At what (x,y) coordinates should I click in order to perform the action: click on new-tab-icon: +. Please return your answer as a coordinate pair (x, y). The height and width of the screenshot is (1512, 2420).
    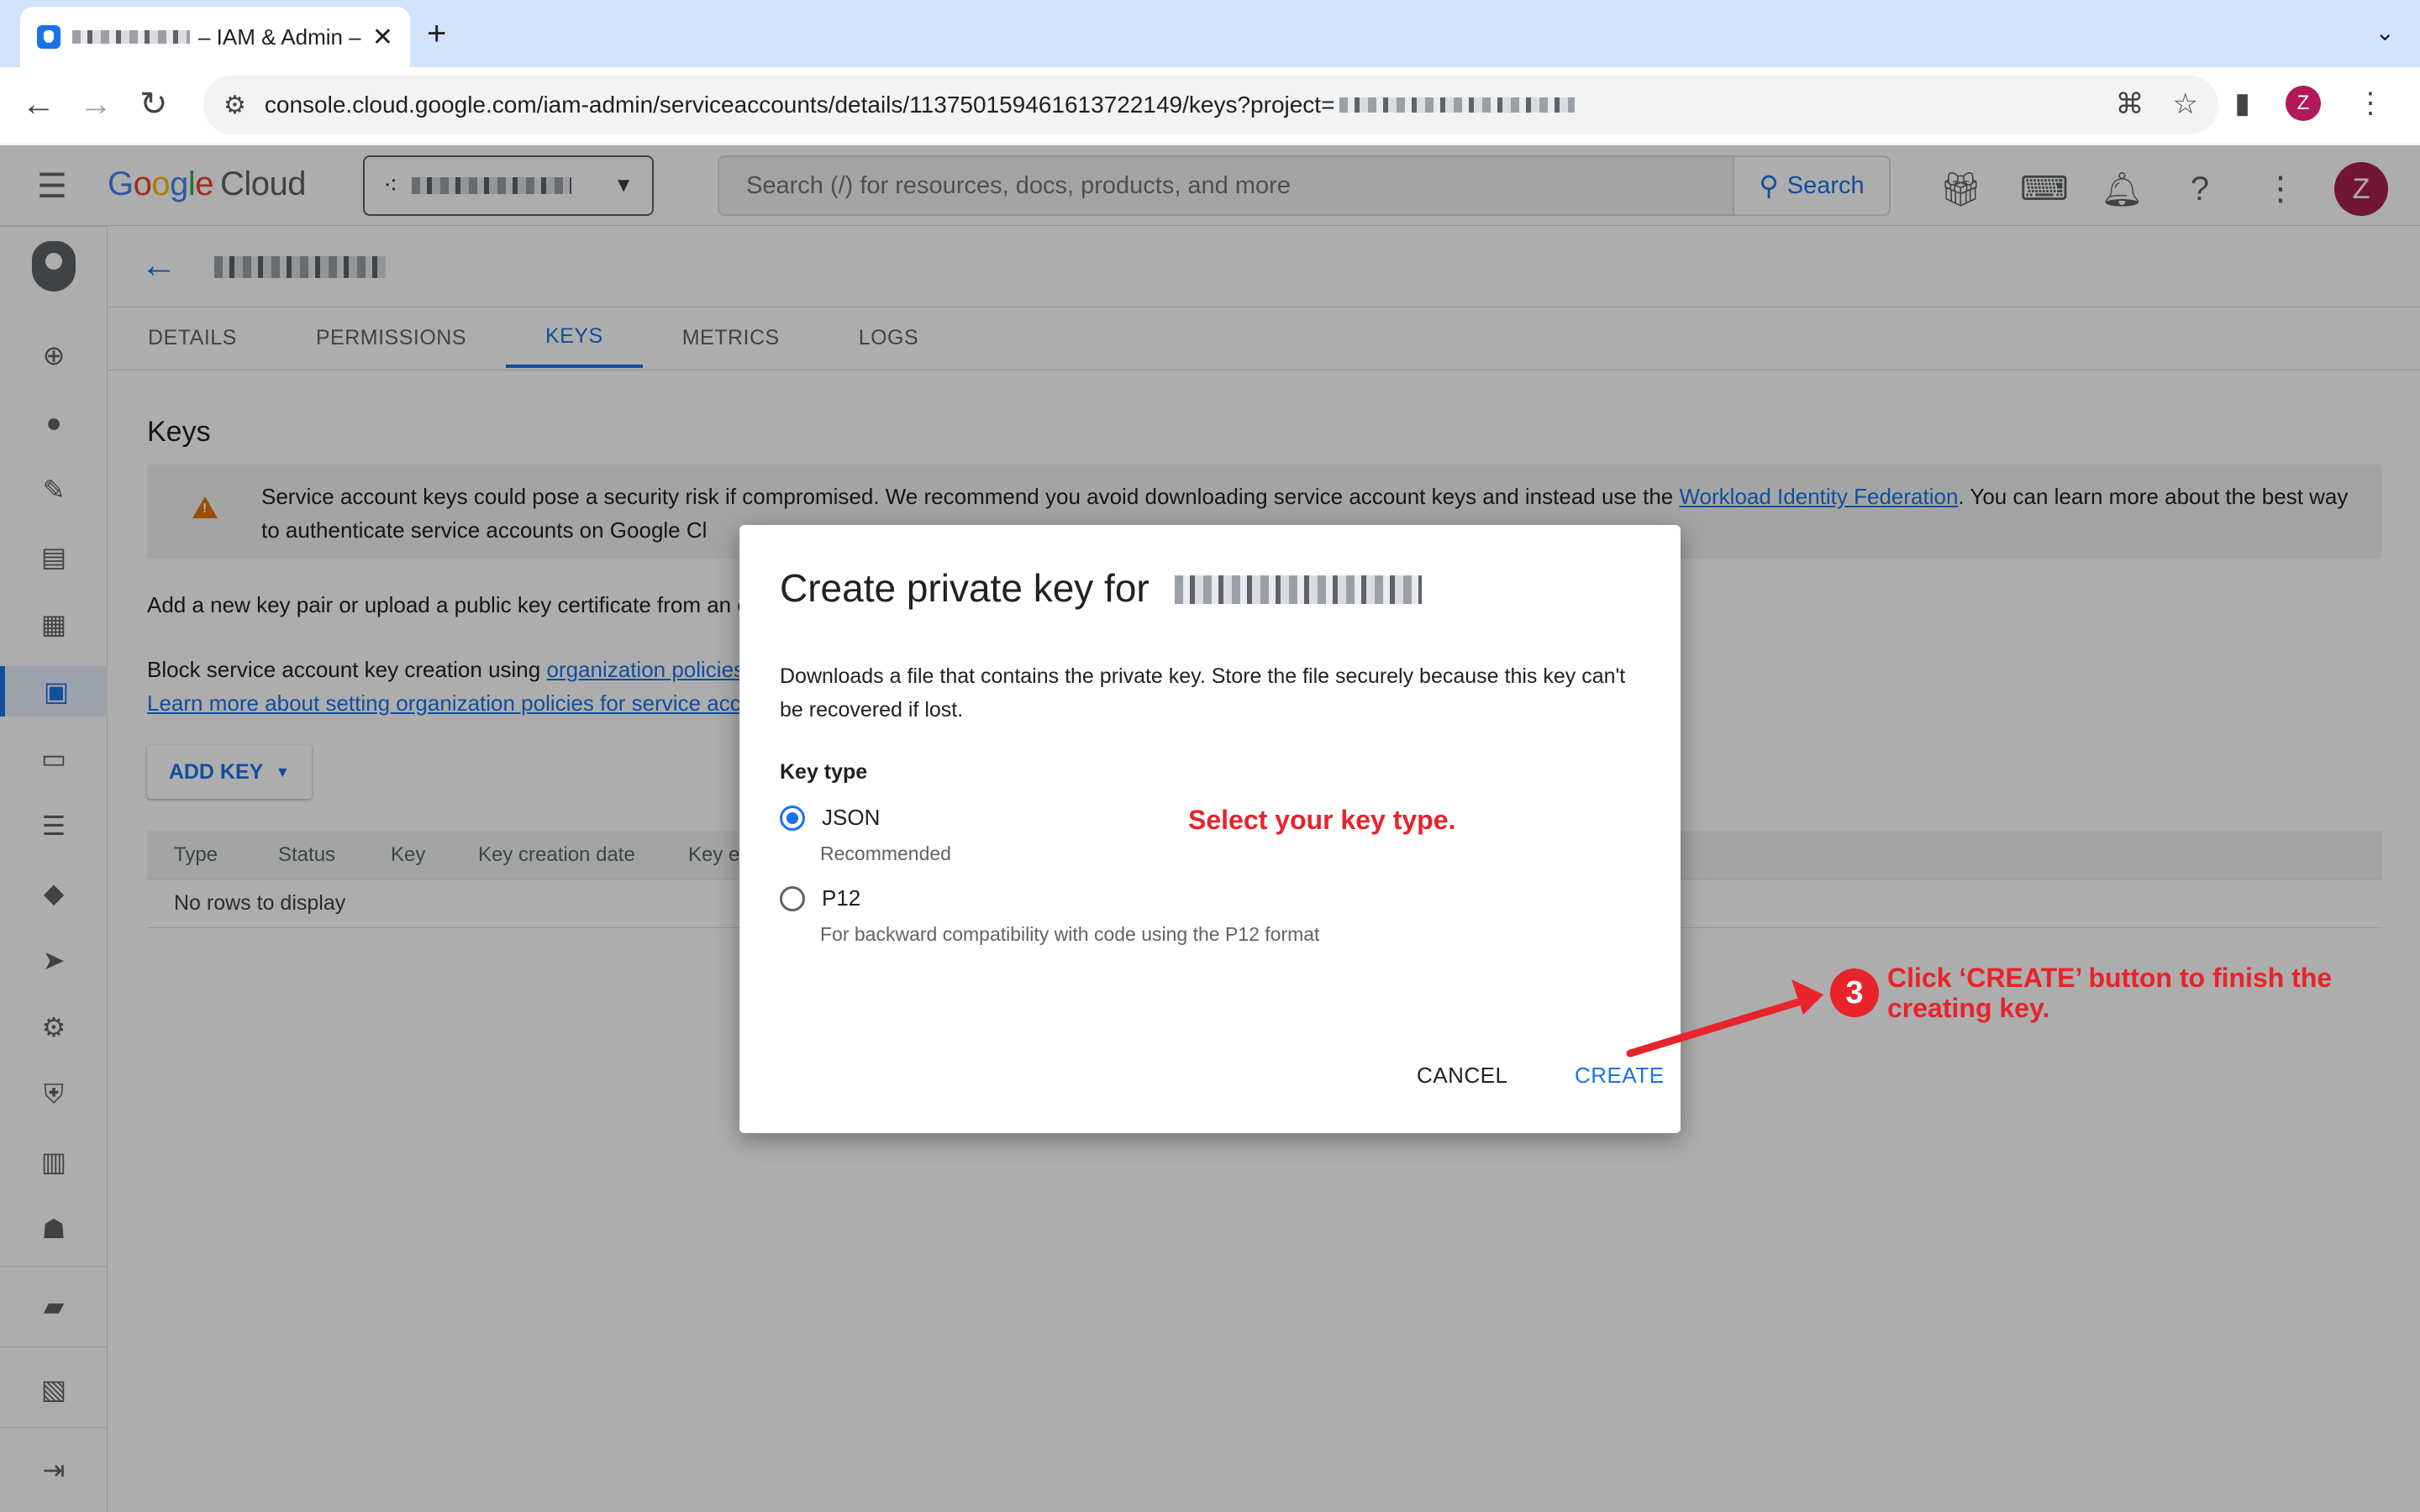
    Looking at the image, I should click on (436, 33).